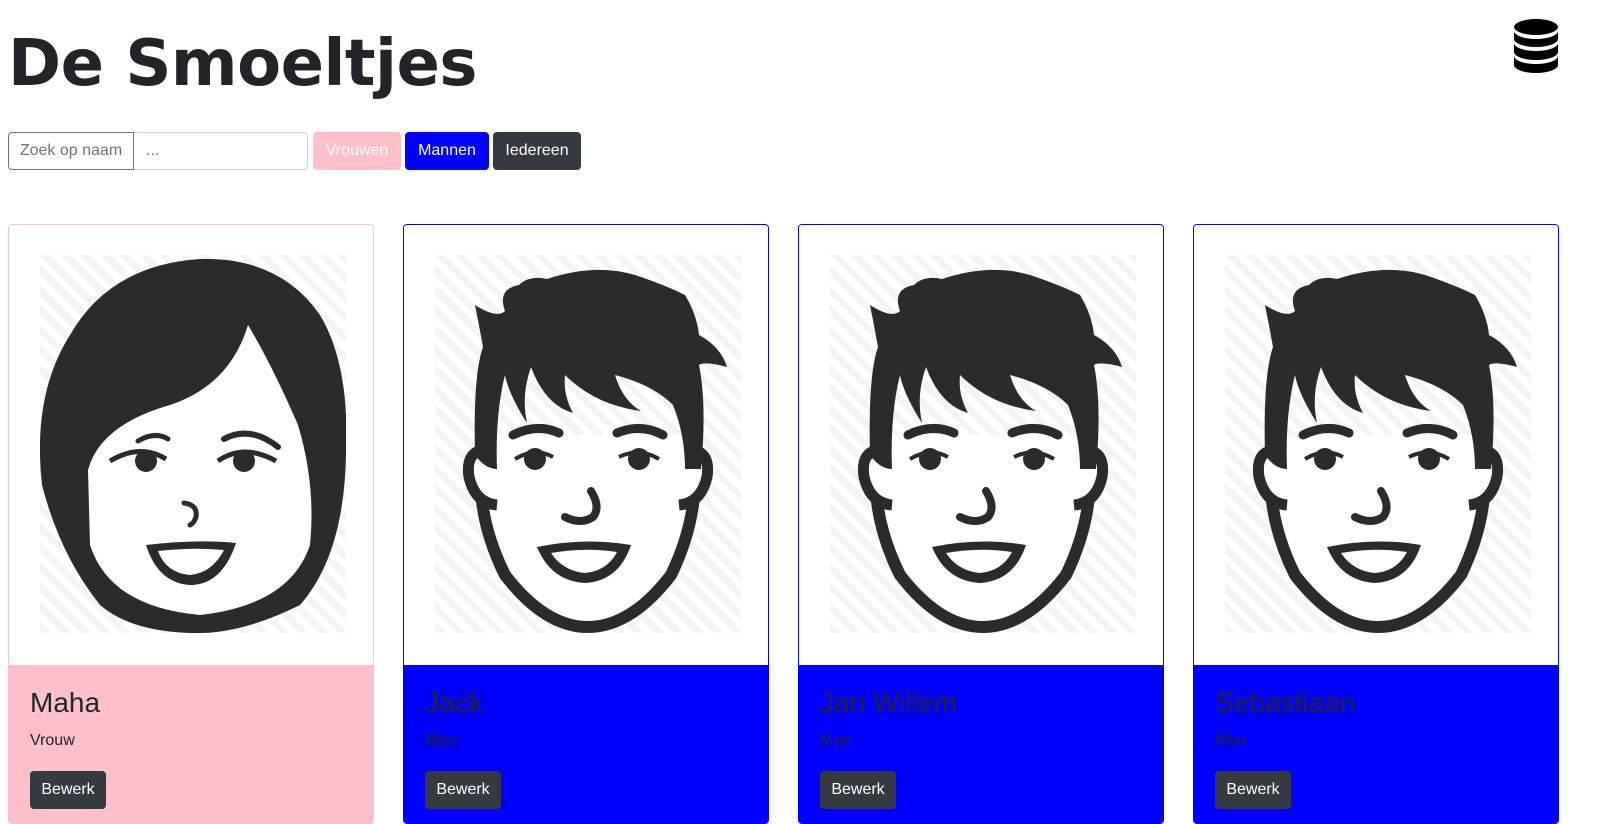 This screenshot has height=824, width=1600. I want to click on search-input, so click(221, 151).